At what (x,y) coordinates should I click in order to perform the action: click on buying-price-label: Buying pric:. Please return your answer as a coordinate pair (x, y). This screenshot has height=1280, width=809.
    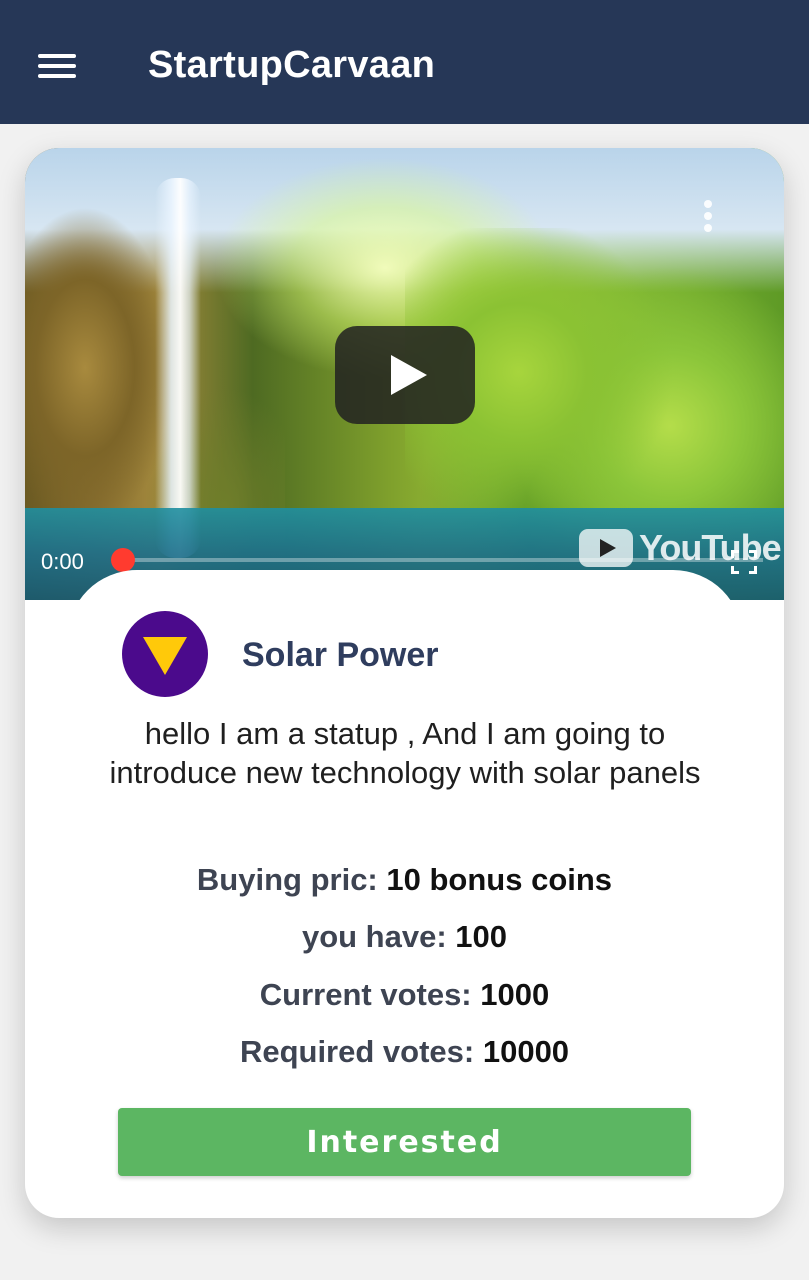
    Looking at the image, I should click on (287, 879).